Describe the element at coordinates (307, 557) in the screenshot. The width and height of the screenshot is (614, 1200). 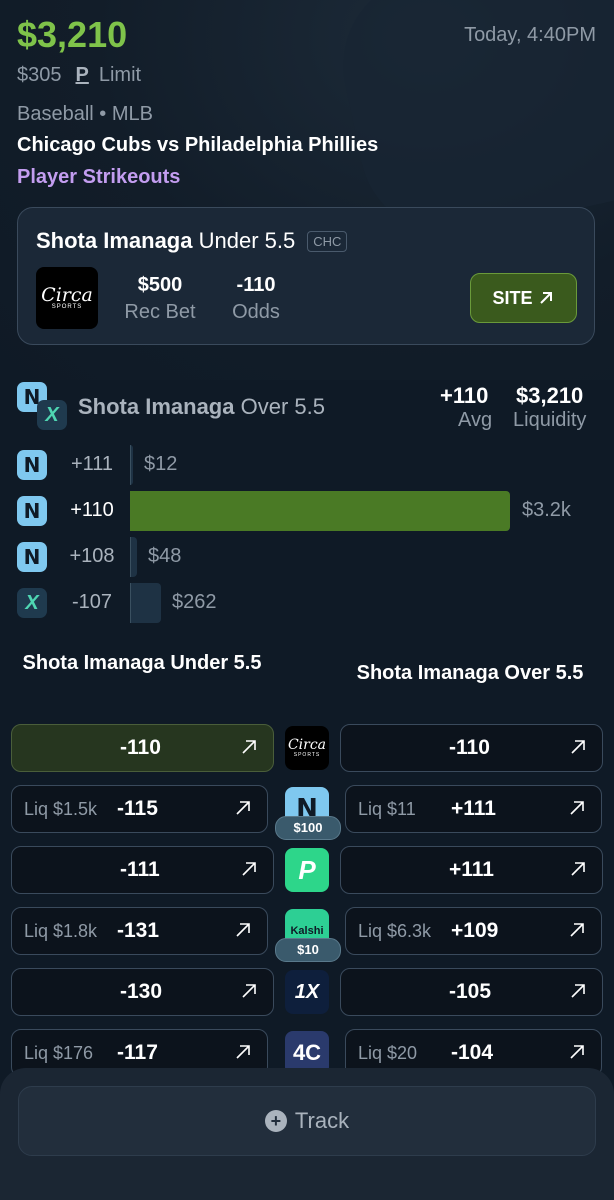
I see `liquidity-row: N +108 $48` at that location.